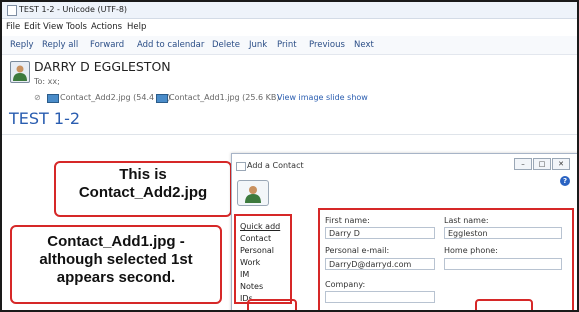  I want to click on paperclip-icon: ⊘, so click(37, 97).